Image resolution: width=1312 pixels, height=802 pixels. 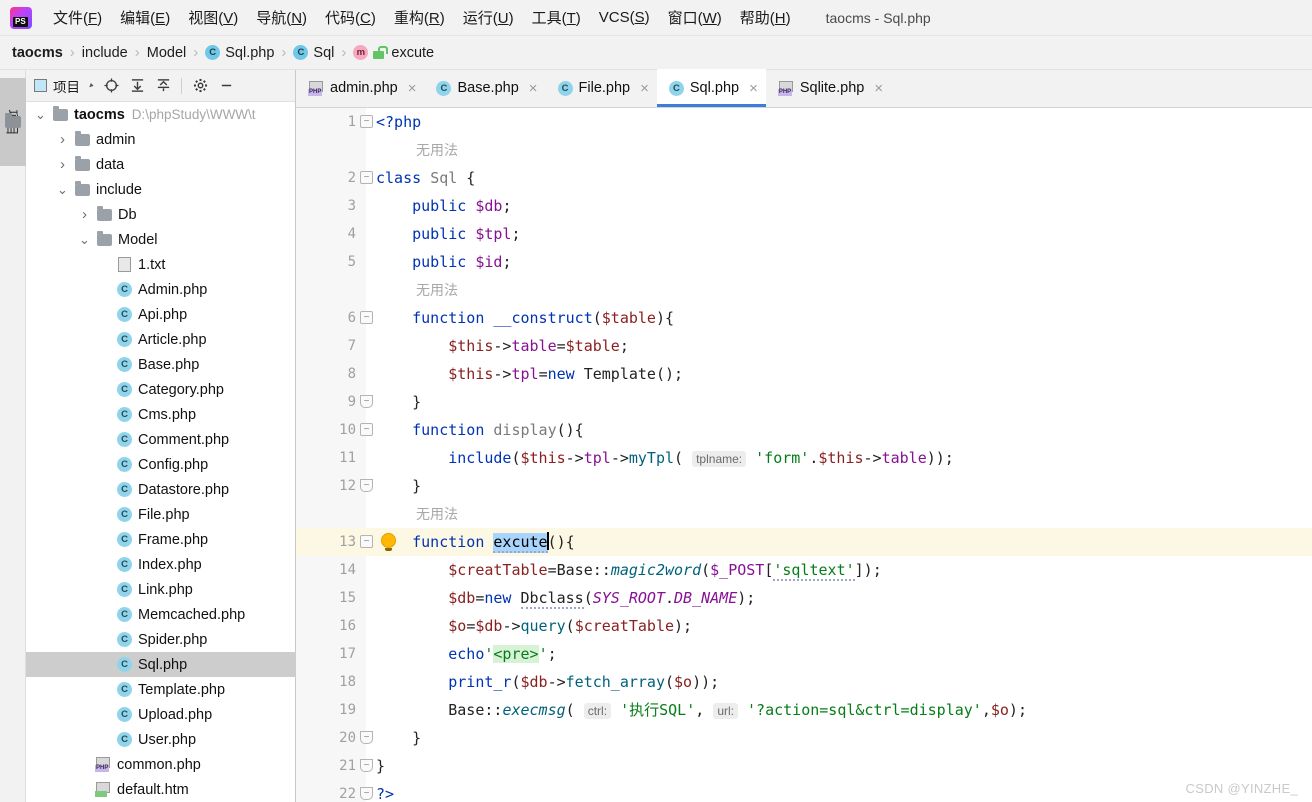 I want to click on tree-item-Memcached-php: C Memcached.php, so click(x=161, y=614).